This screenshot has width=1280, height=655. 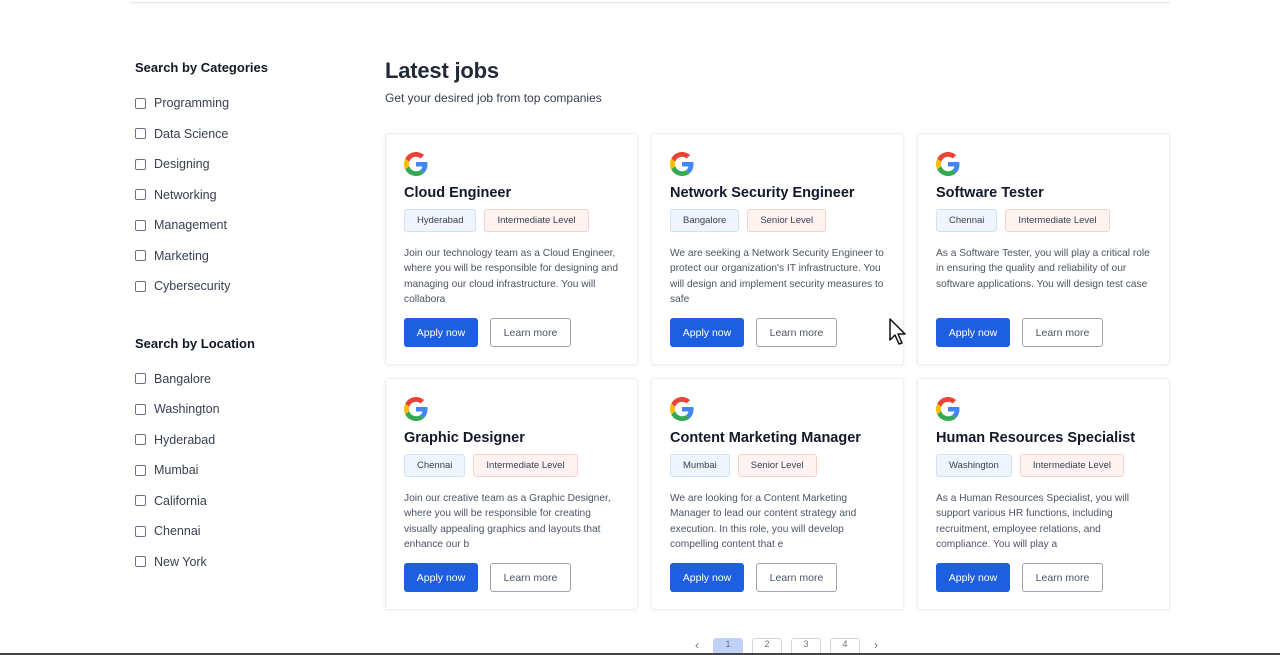 I want to click on job-tags: Mumbai Senior Level, so click(x=777, y=465).